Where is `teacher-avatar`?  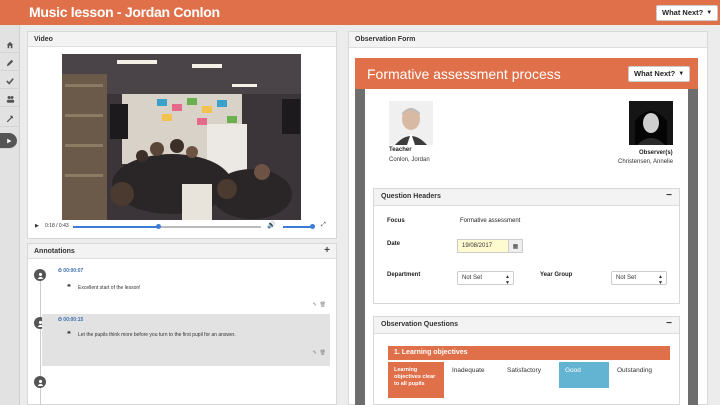 teacher-avatar is located at coordinates (411, 123).